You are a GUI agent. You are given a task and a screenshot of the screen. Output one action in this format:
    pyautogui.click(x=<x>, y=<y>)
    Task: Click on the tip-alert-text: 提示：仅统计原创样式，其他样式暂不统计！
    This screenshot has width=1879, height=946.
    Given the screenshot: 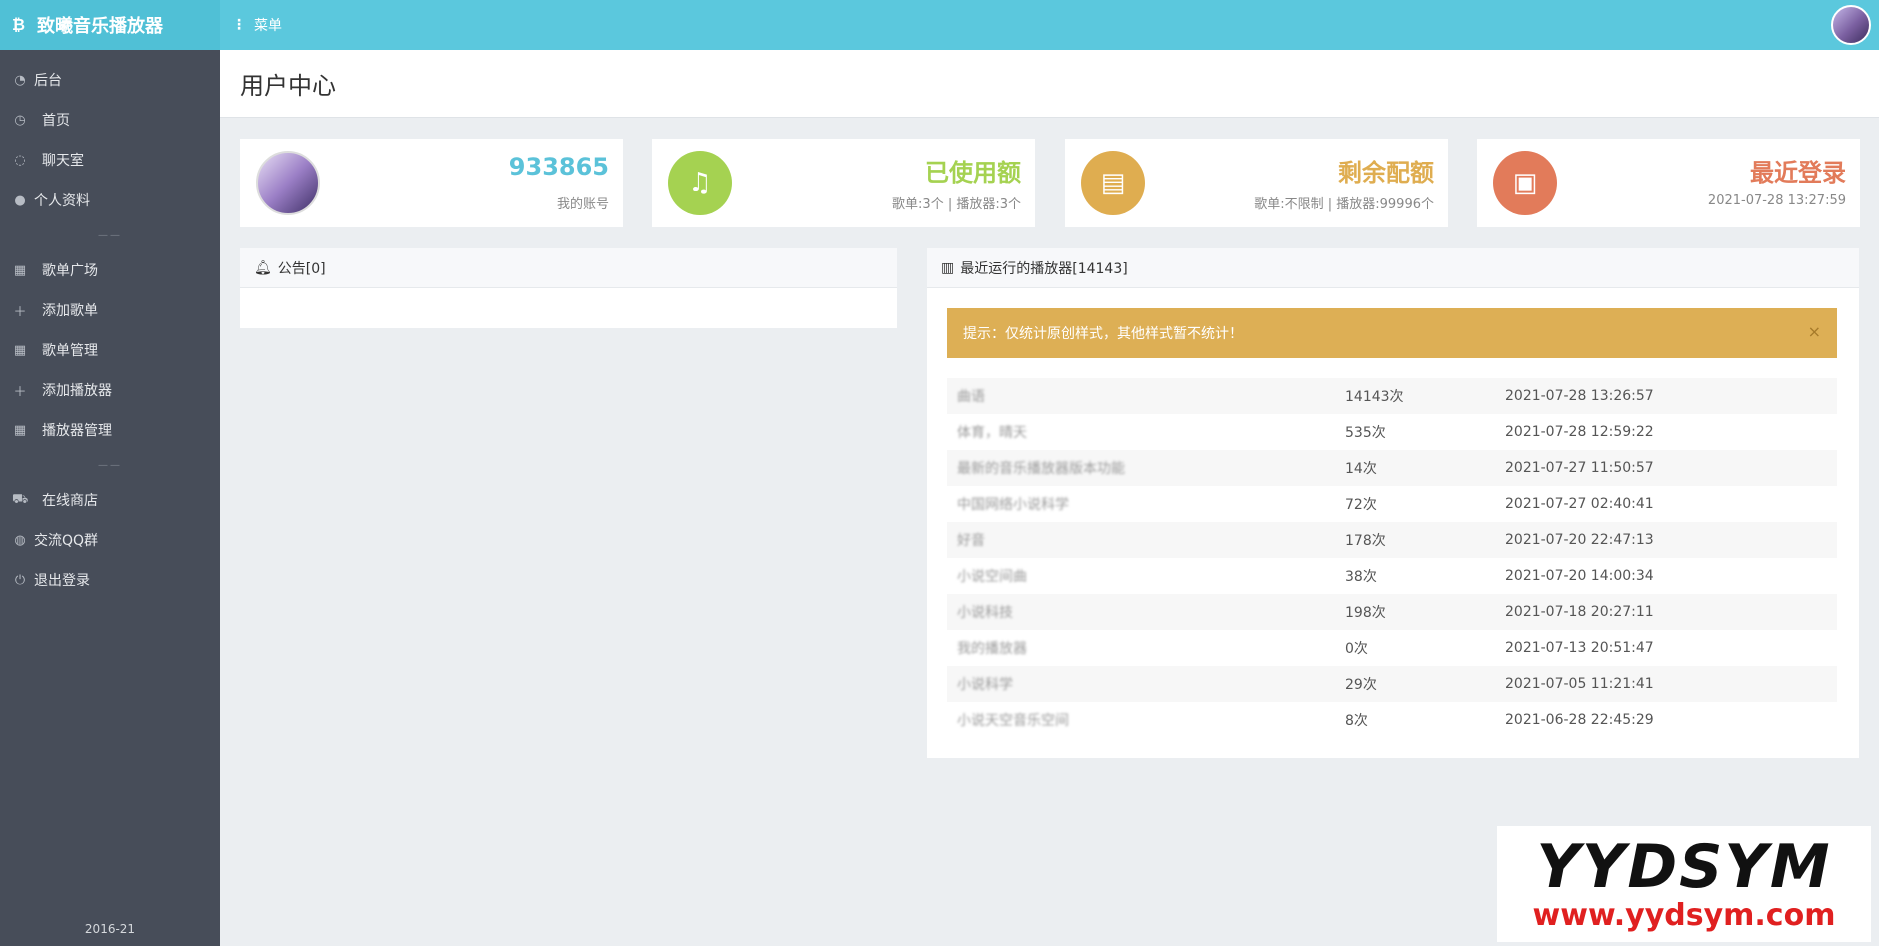 What is the action you would take?
    pyautogui.click(x=1103, y=334)
    